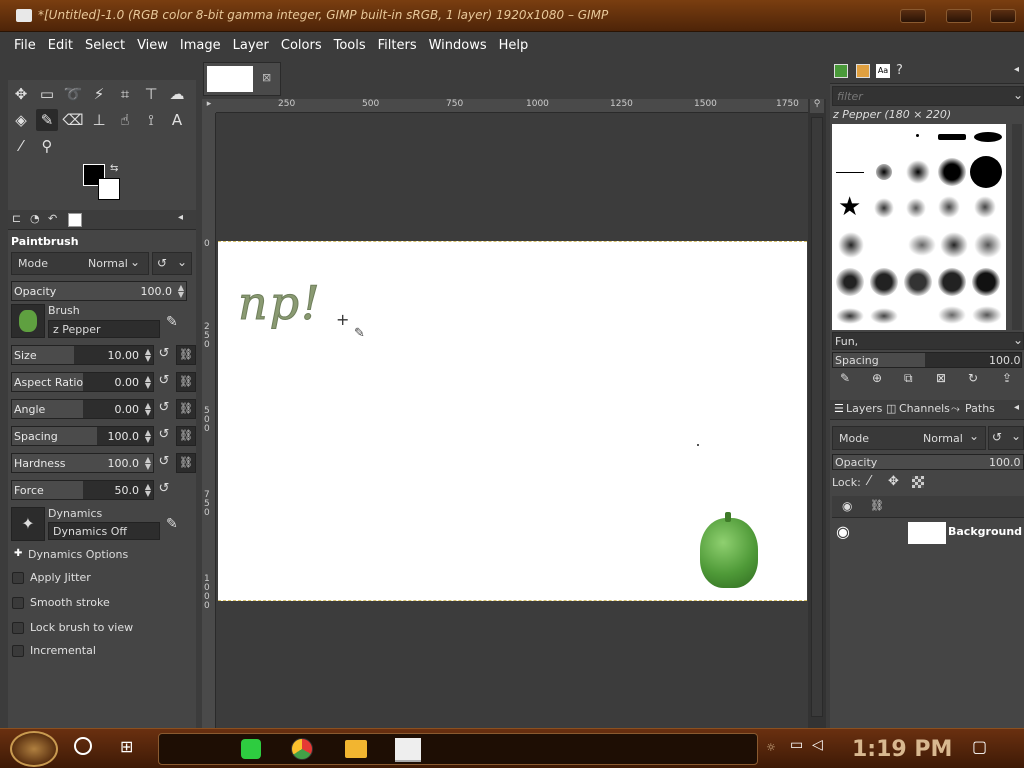 The width and height of the screenshot is (1024, 768). I want to click on menu-tools: Tools, so click(350, 45).